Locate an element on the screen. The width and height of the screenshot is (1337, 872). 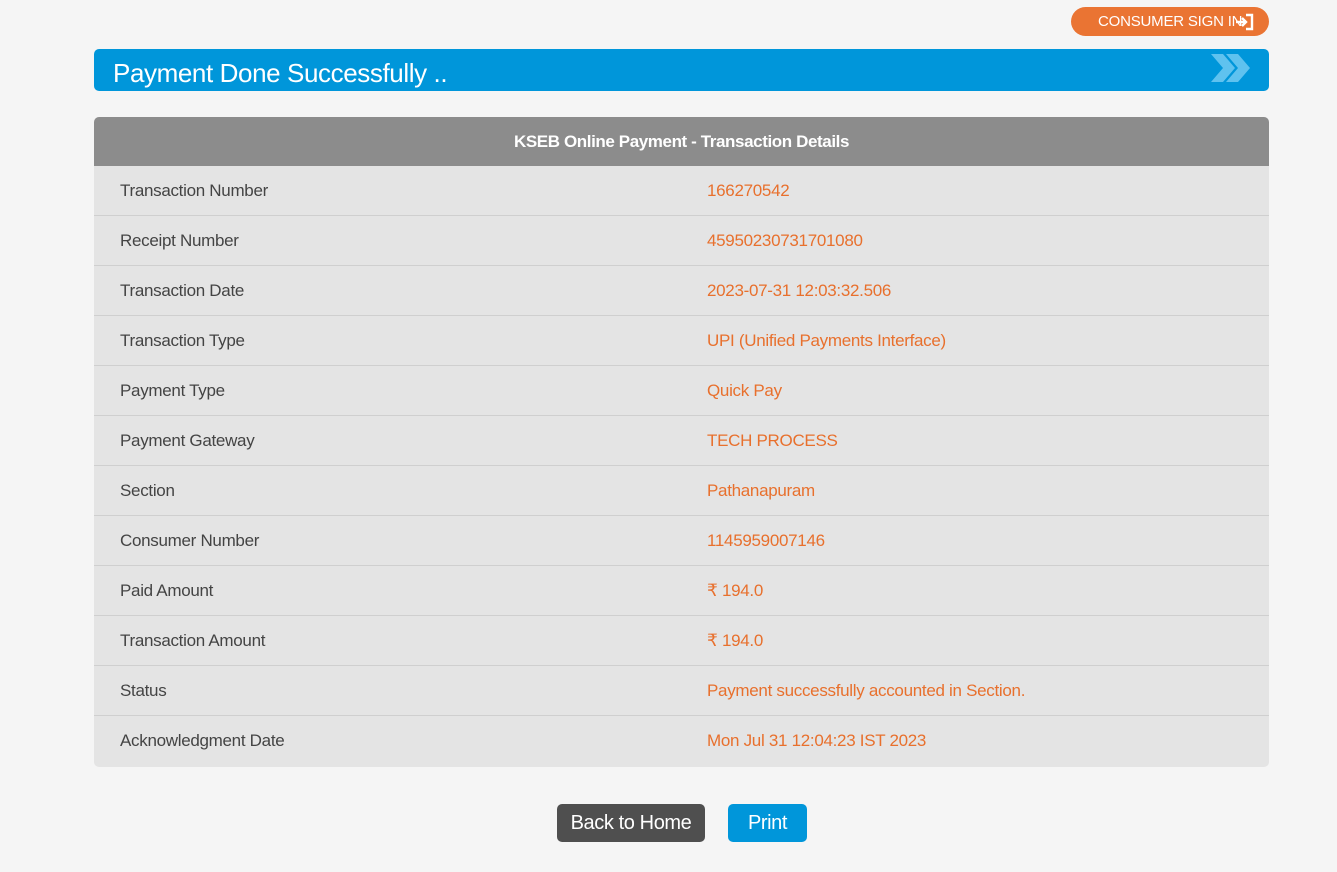
print-button: Print is located at coordinates (767, 823).